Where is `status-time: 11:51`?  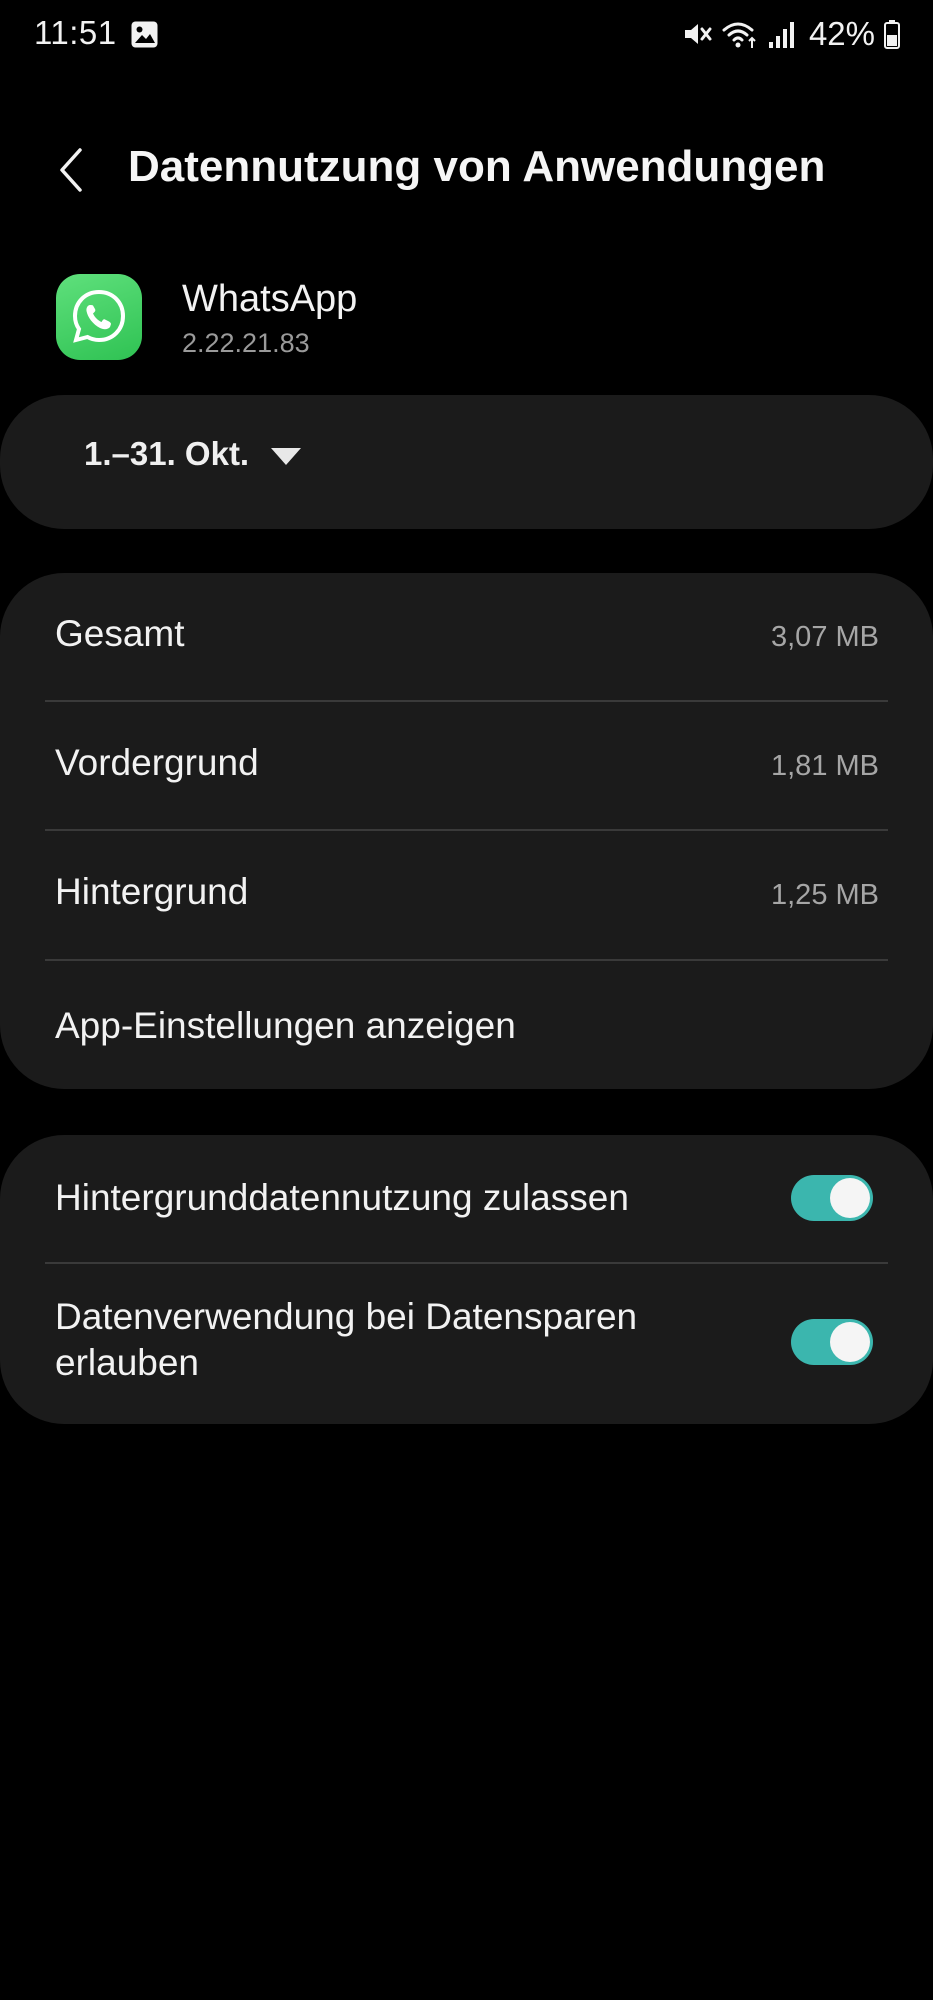 status-time: 11:51 is located at coordinates (75, 32).